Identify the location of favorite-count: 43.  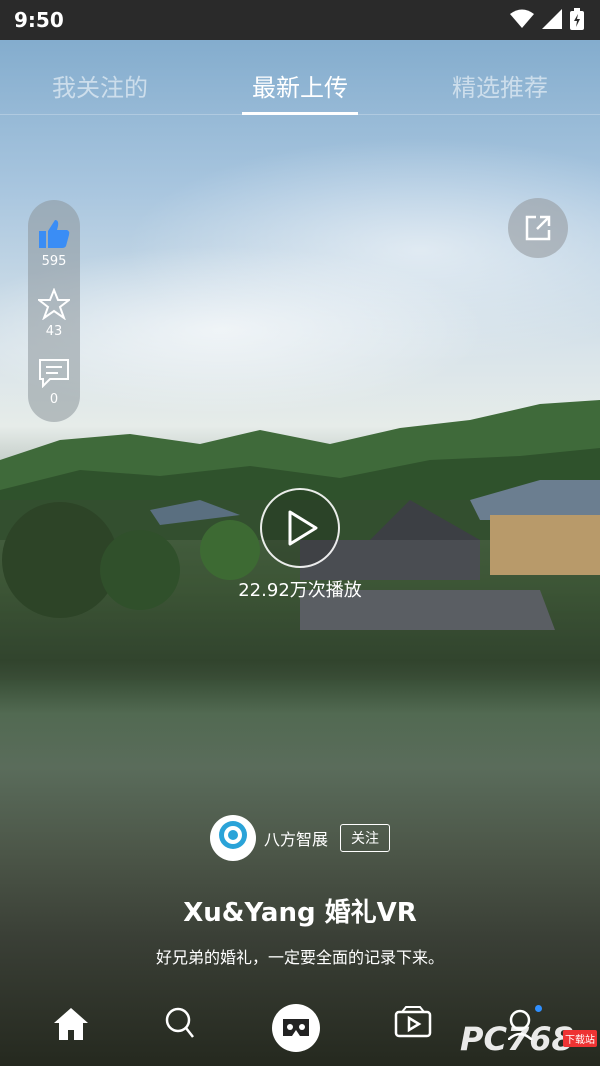
(54, 331).